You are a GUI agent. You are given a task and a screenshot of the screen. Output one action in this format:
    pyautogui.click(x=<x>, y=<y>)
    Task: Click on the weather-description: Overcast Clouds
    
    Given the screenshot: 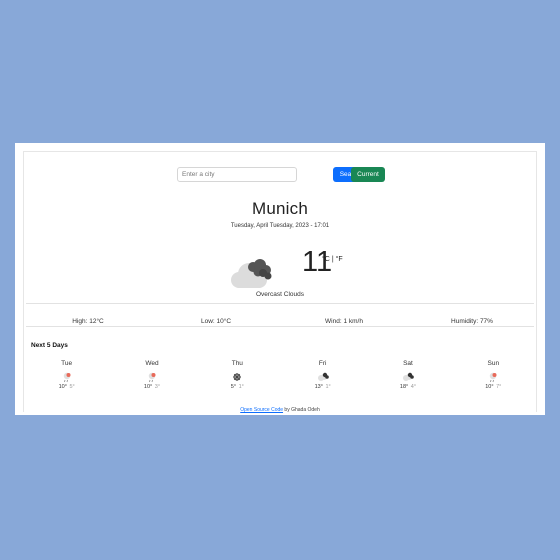 What is the action you would take?
    pyautogui.click(x=280, y=294)
    